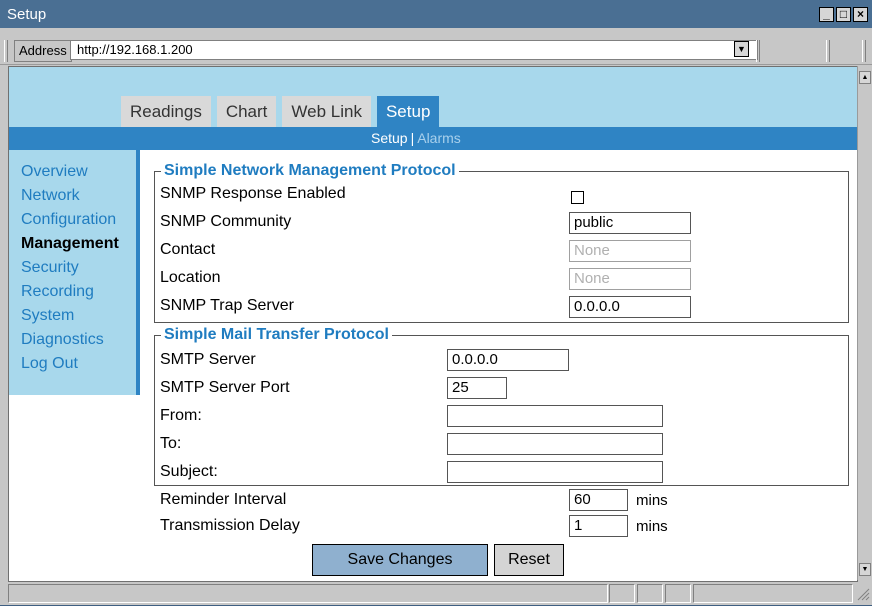  What do you see at coordinates (78, 172) in the screenshot?
I see `sidebar-item-overview: Overview` at bounding box center [78, 172].